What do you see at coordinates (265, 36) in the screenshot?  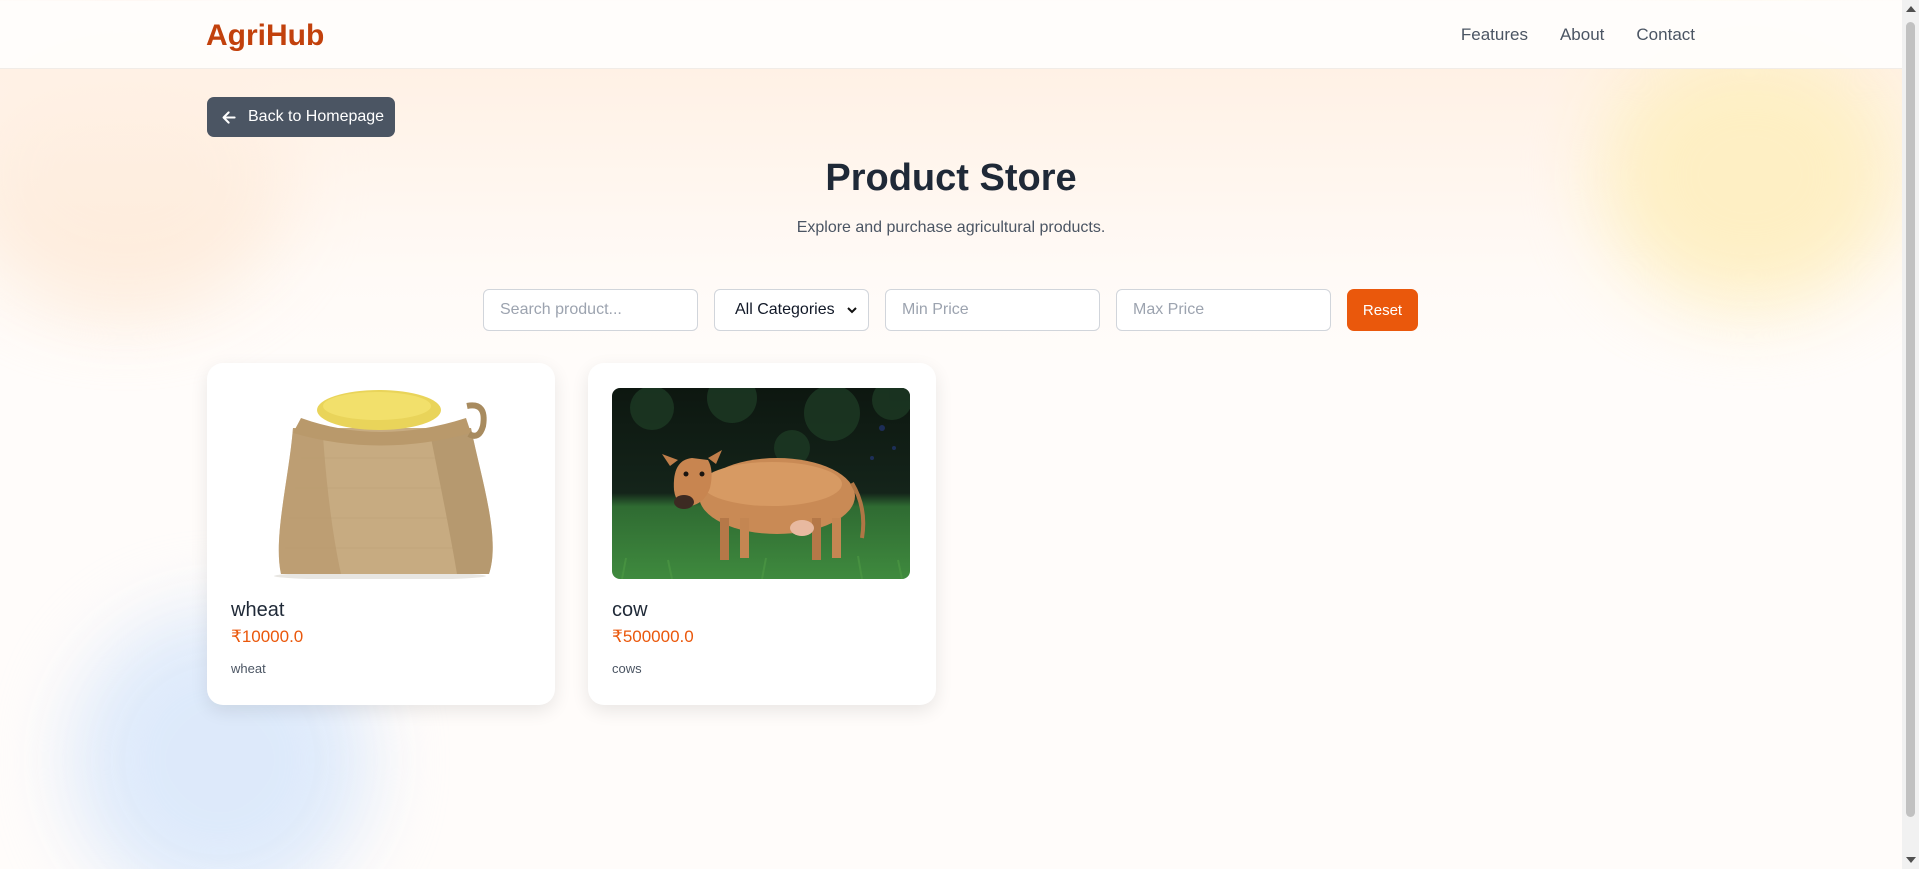 I see `brand-logo: AgriHub` at bounding box center [265, 36].